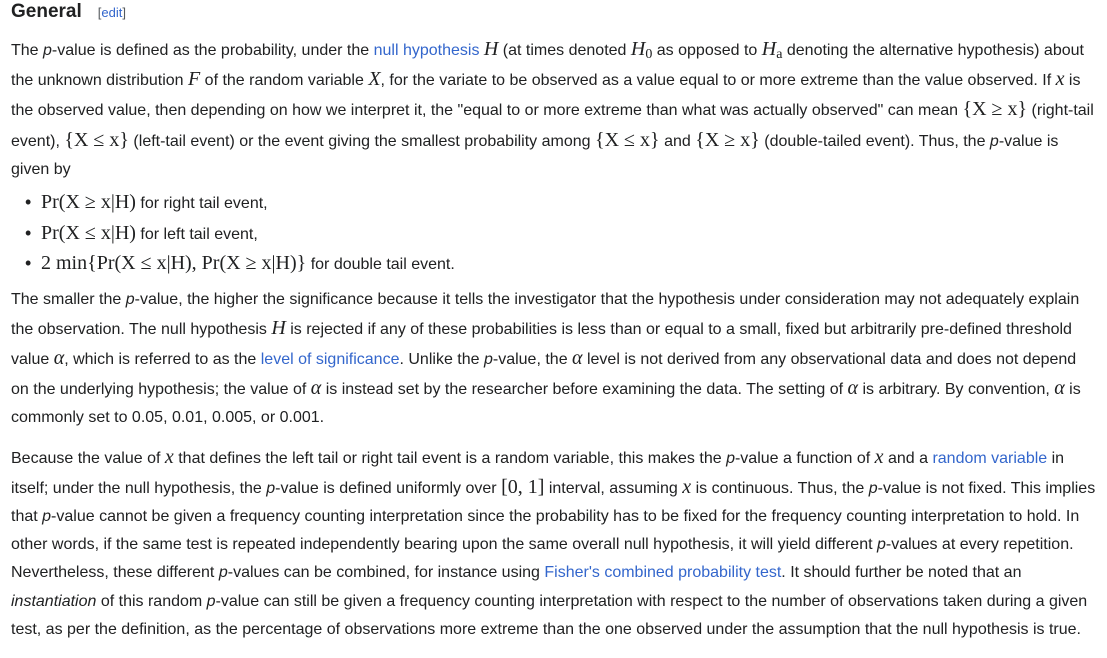 The height and width of the screenshot is (658, 1107). What do you see at coordinates (956, 390) in the screenshot?
I see `text: is arbitrary. By convention,` at bounding box center [956, 390].